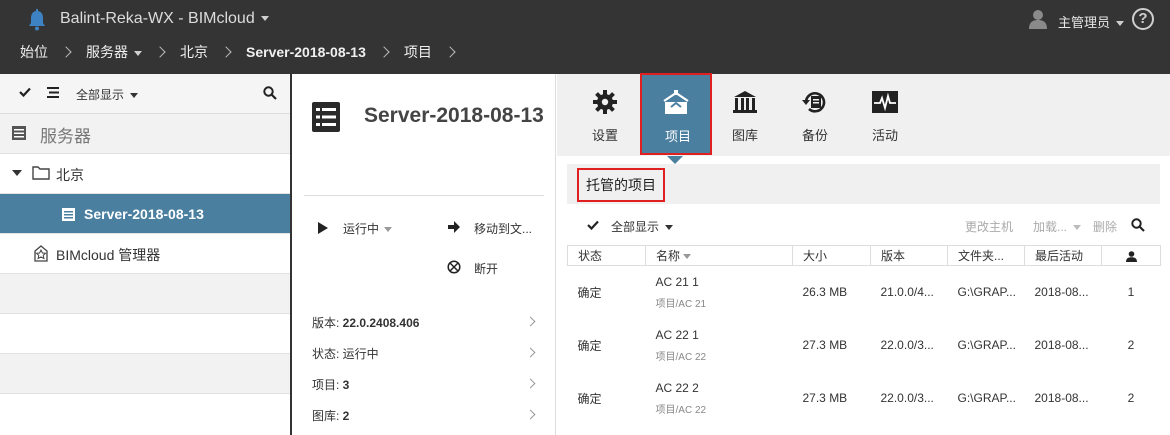  I want to click on project-path: 项目/AC 21, so click(681, 304).